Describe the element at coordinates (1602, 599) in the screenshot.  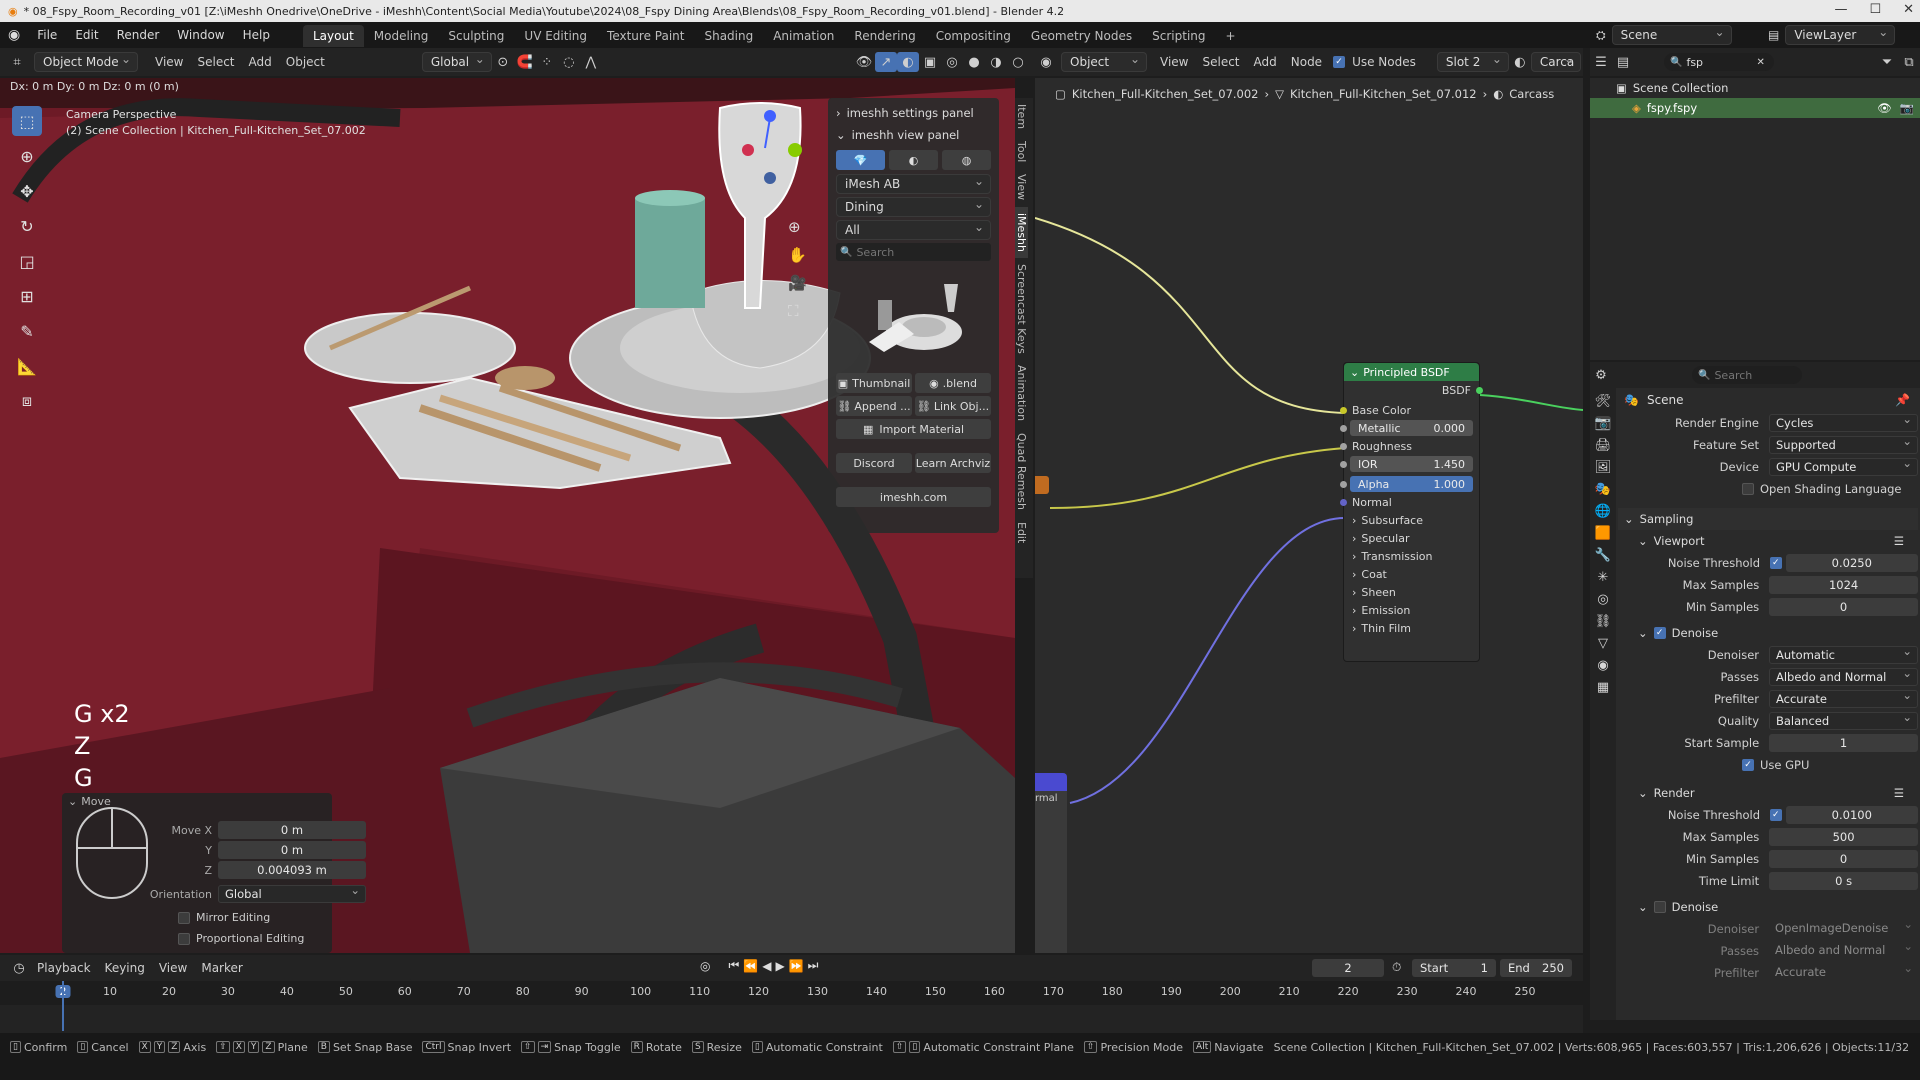
I see `physics-icon: ◎` at that location.